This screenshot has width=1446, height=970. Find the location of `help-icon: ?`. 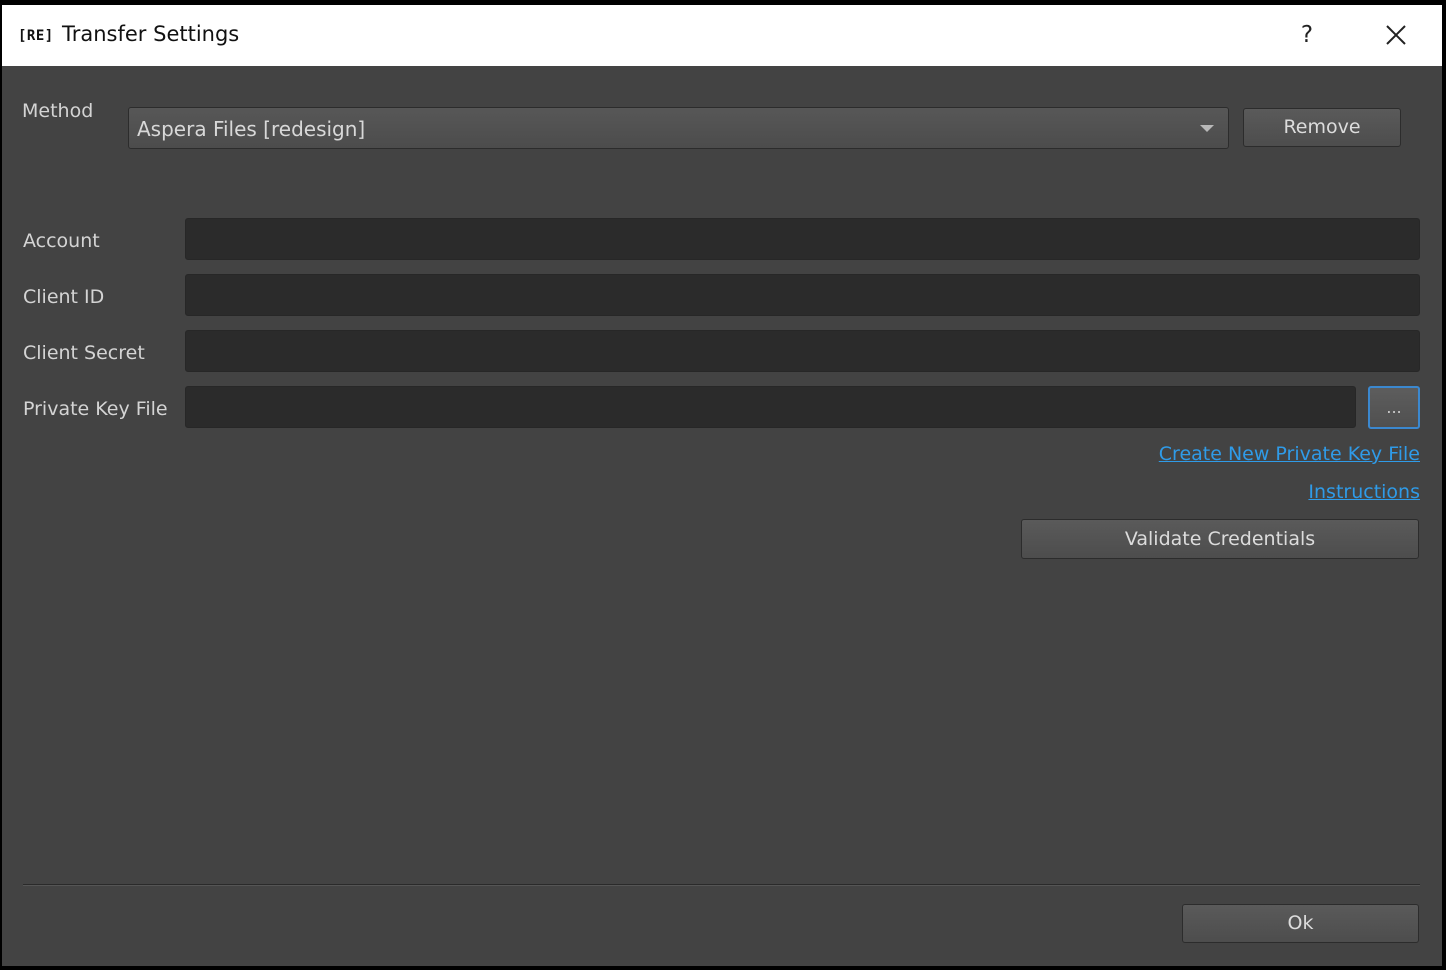

help-icon: ? is located at coordinates (1307, 35).